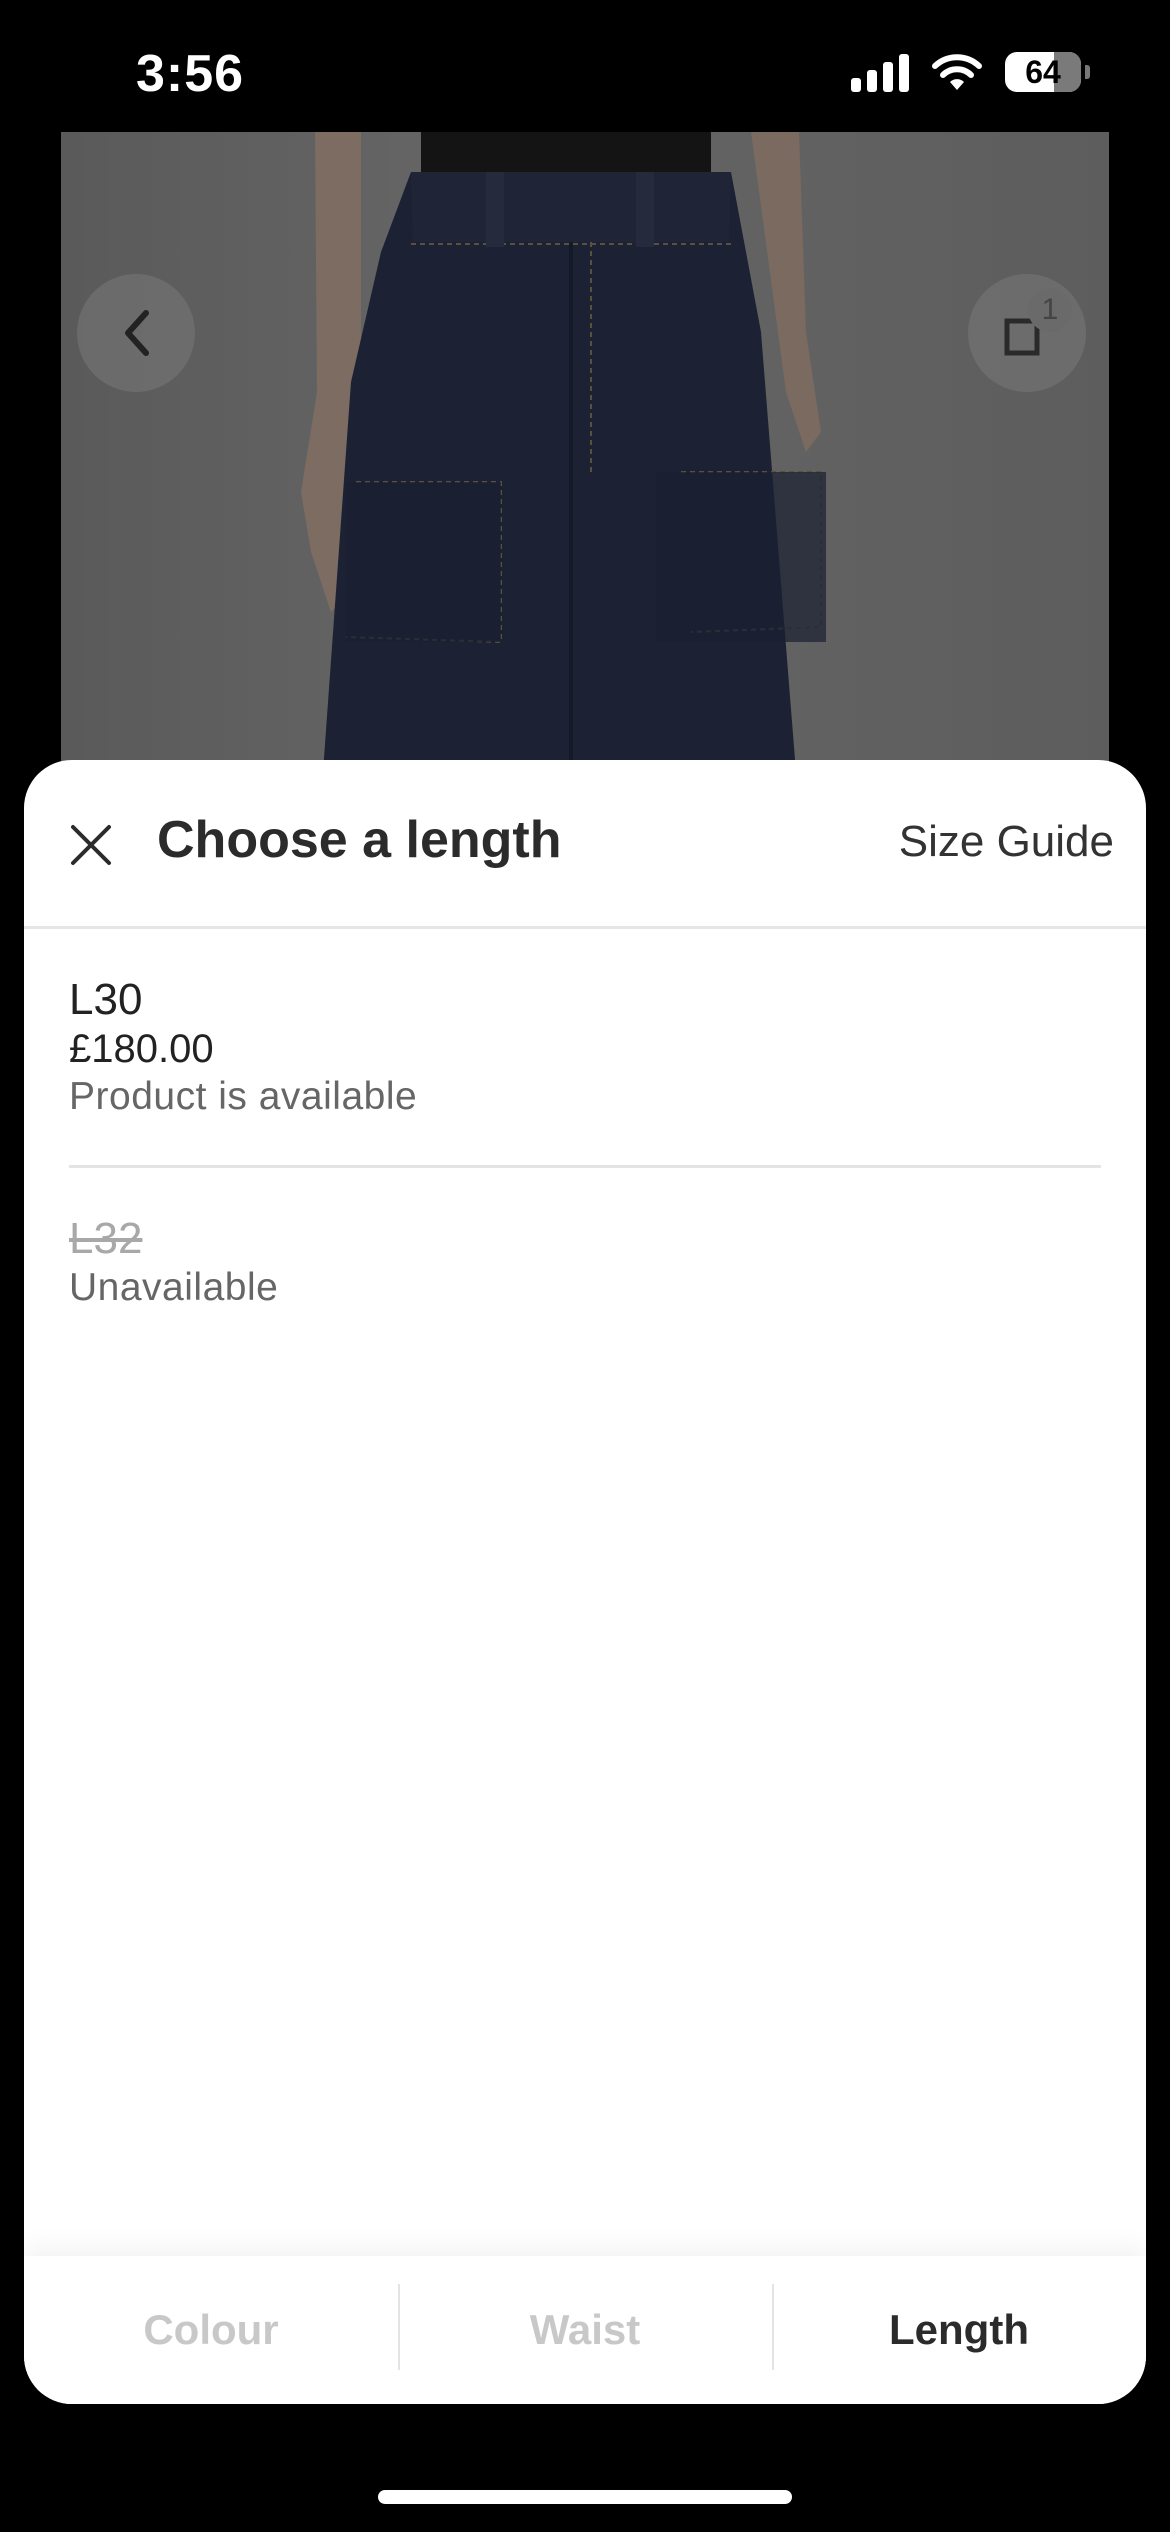  What do you see at coordinates (959, 2330) in the screenshot?
I see `tab-length: Length` at bounding box center [959, 2330].